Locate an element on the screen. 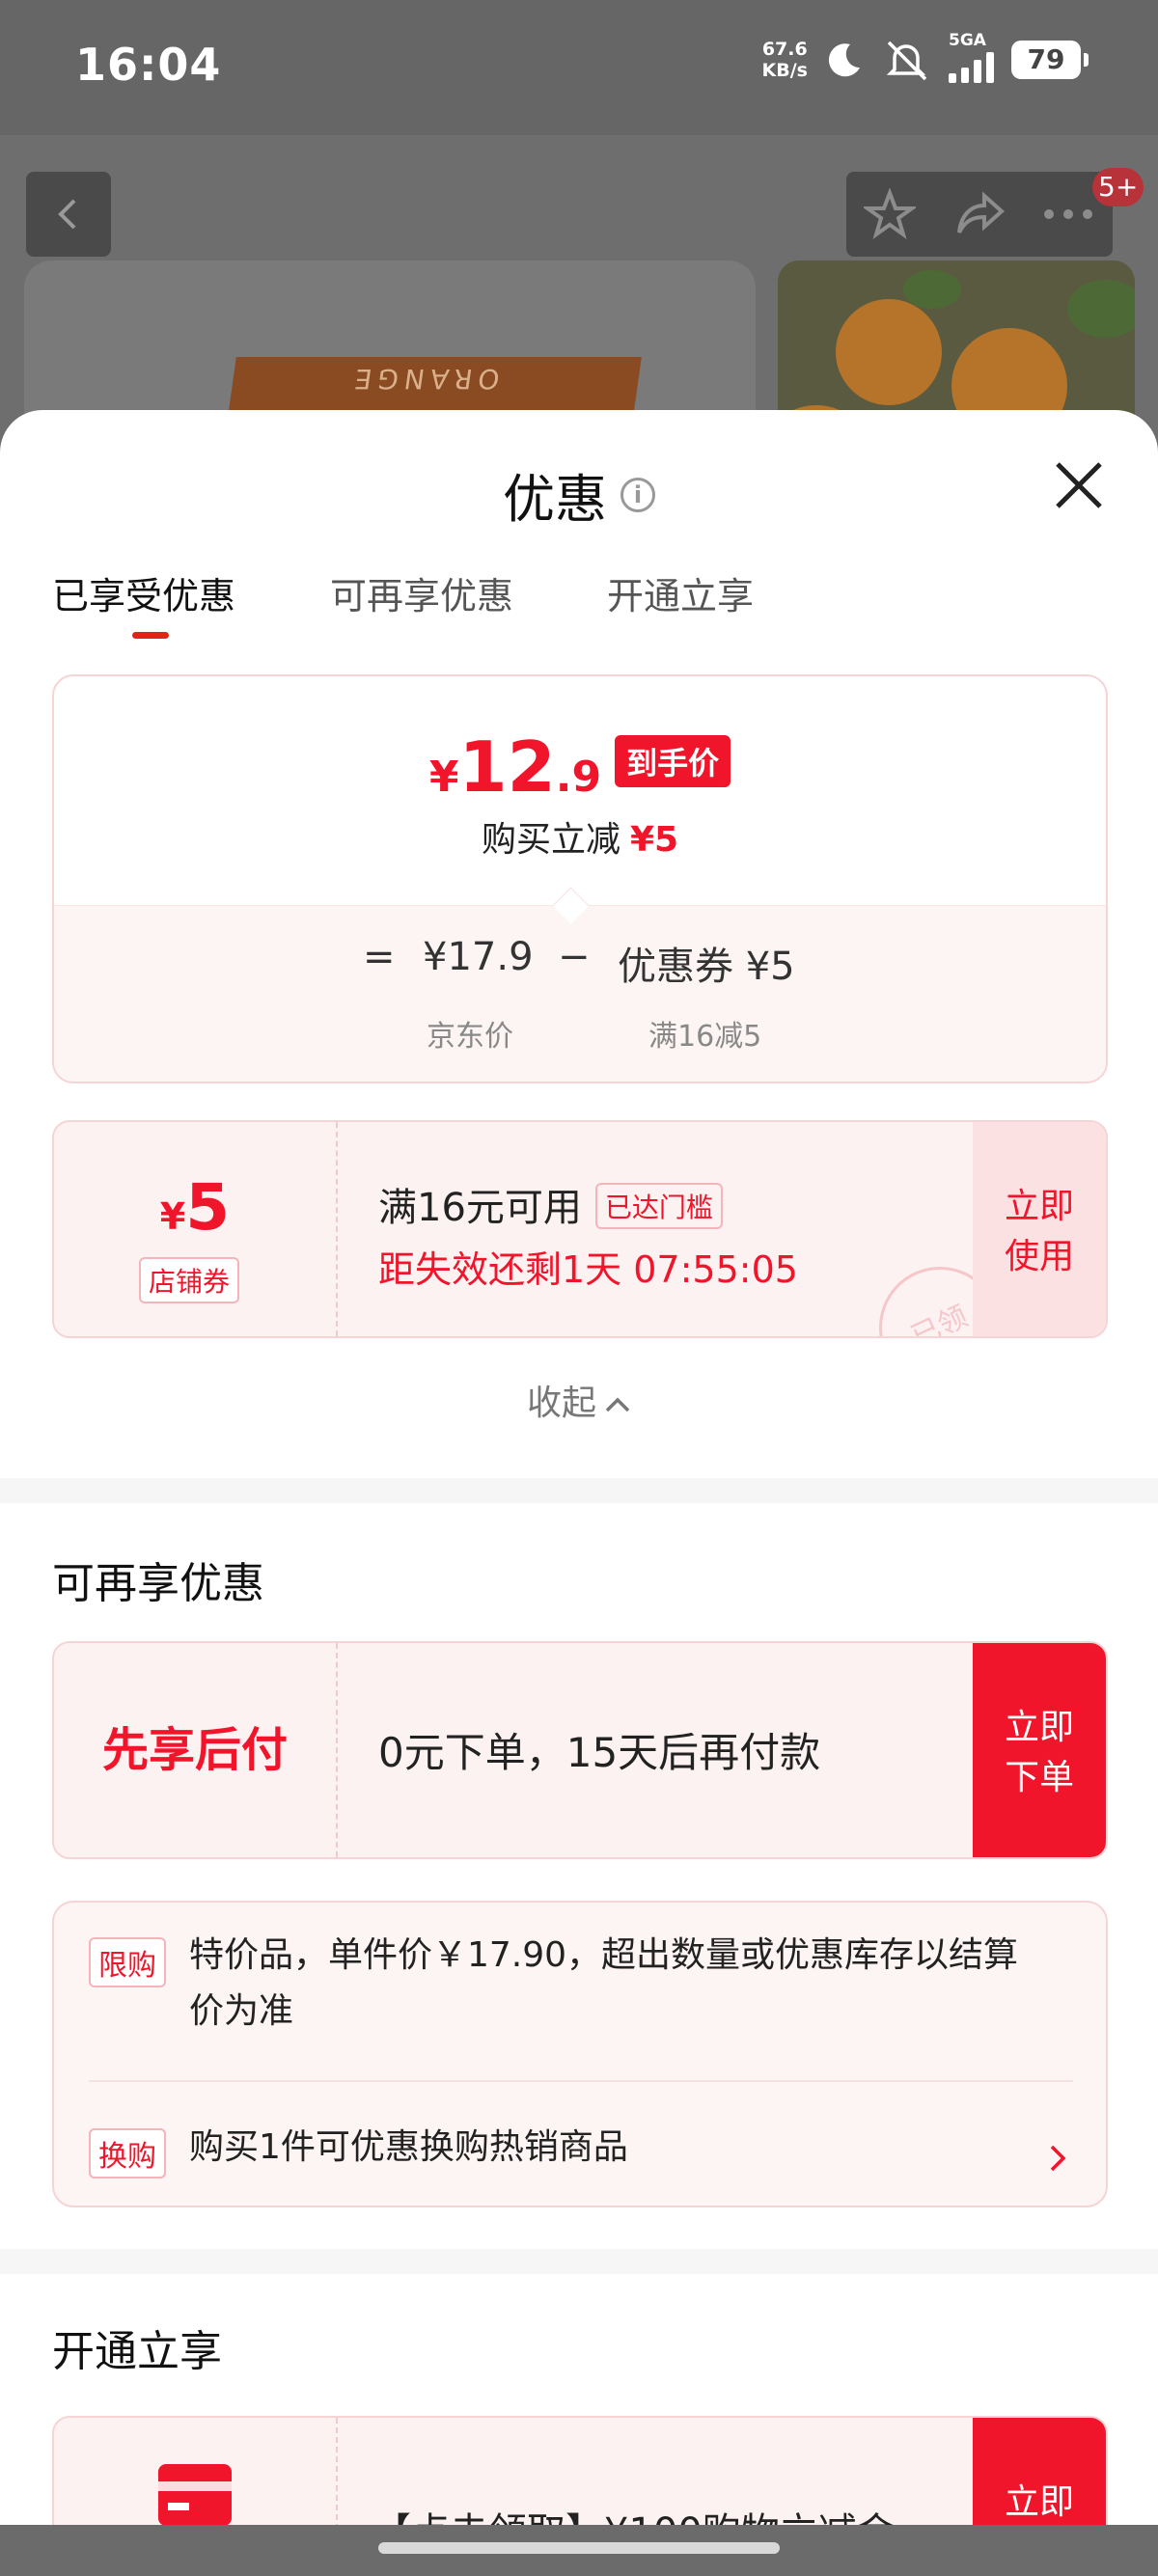 The width and height of the screenshot is (1158, 2576). star-icon is located at coordinates (890, 214).